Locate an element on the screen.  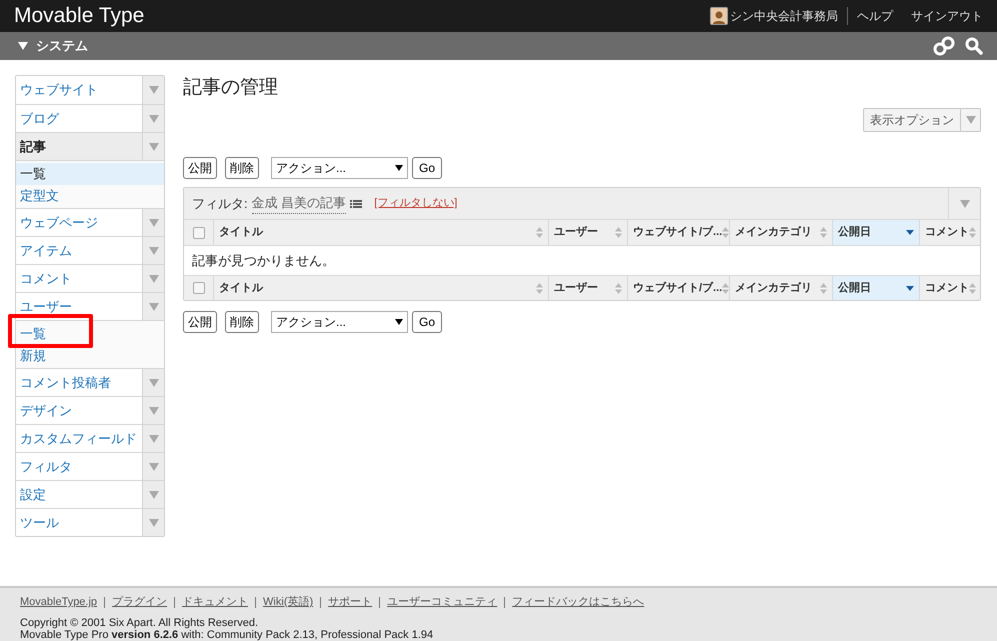
filter-name-link: 金成 昌美の記事 is located at coordinates (299, 203).